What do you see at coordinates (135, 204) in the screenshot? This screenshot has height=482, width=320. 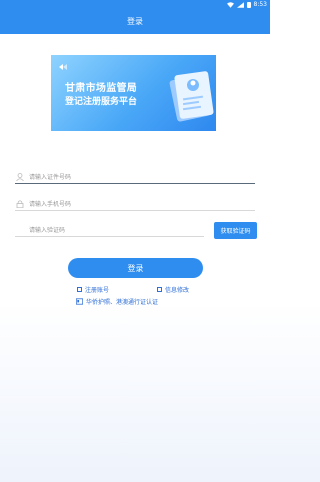 I see `phone-field: 请输入手机号码` at bounding box center [135, 204].